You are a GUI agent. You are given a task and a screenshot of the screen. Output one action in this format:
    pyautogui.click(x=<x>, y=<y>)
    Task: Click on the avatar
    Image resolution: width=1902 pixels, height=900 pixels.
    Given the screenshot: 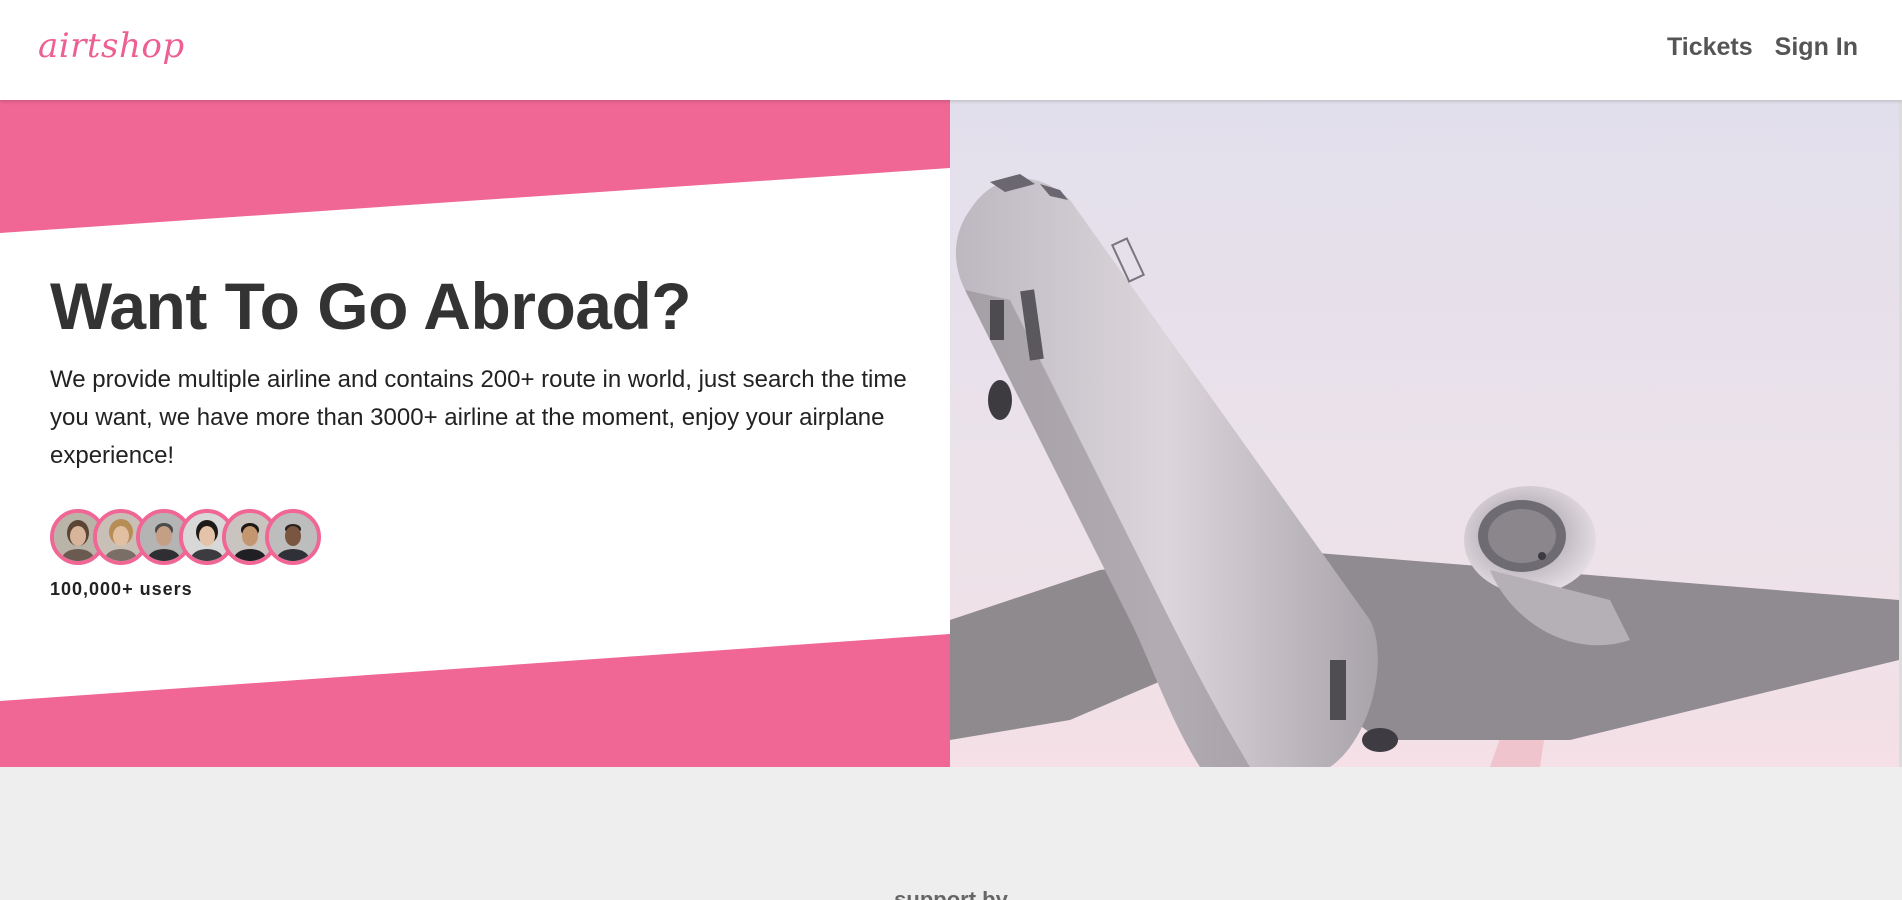 What is the action you would take?
    pyautogui.click(x=293, y=536)
    